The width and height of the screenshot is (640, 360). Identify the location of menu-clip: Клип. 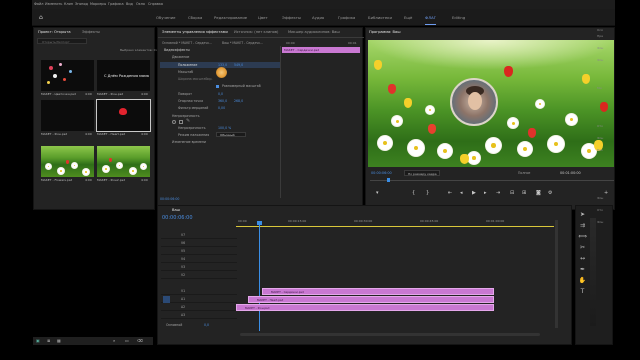
(68, 4).